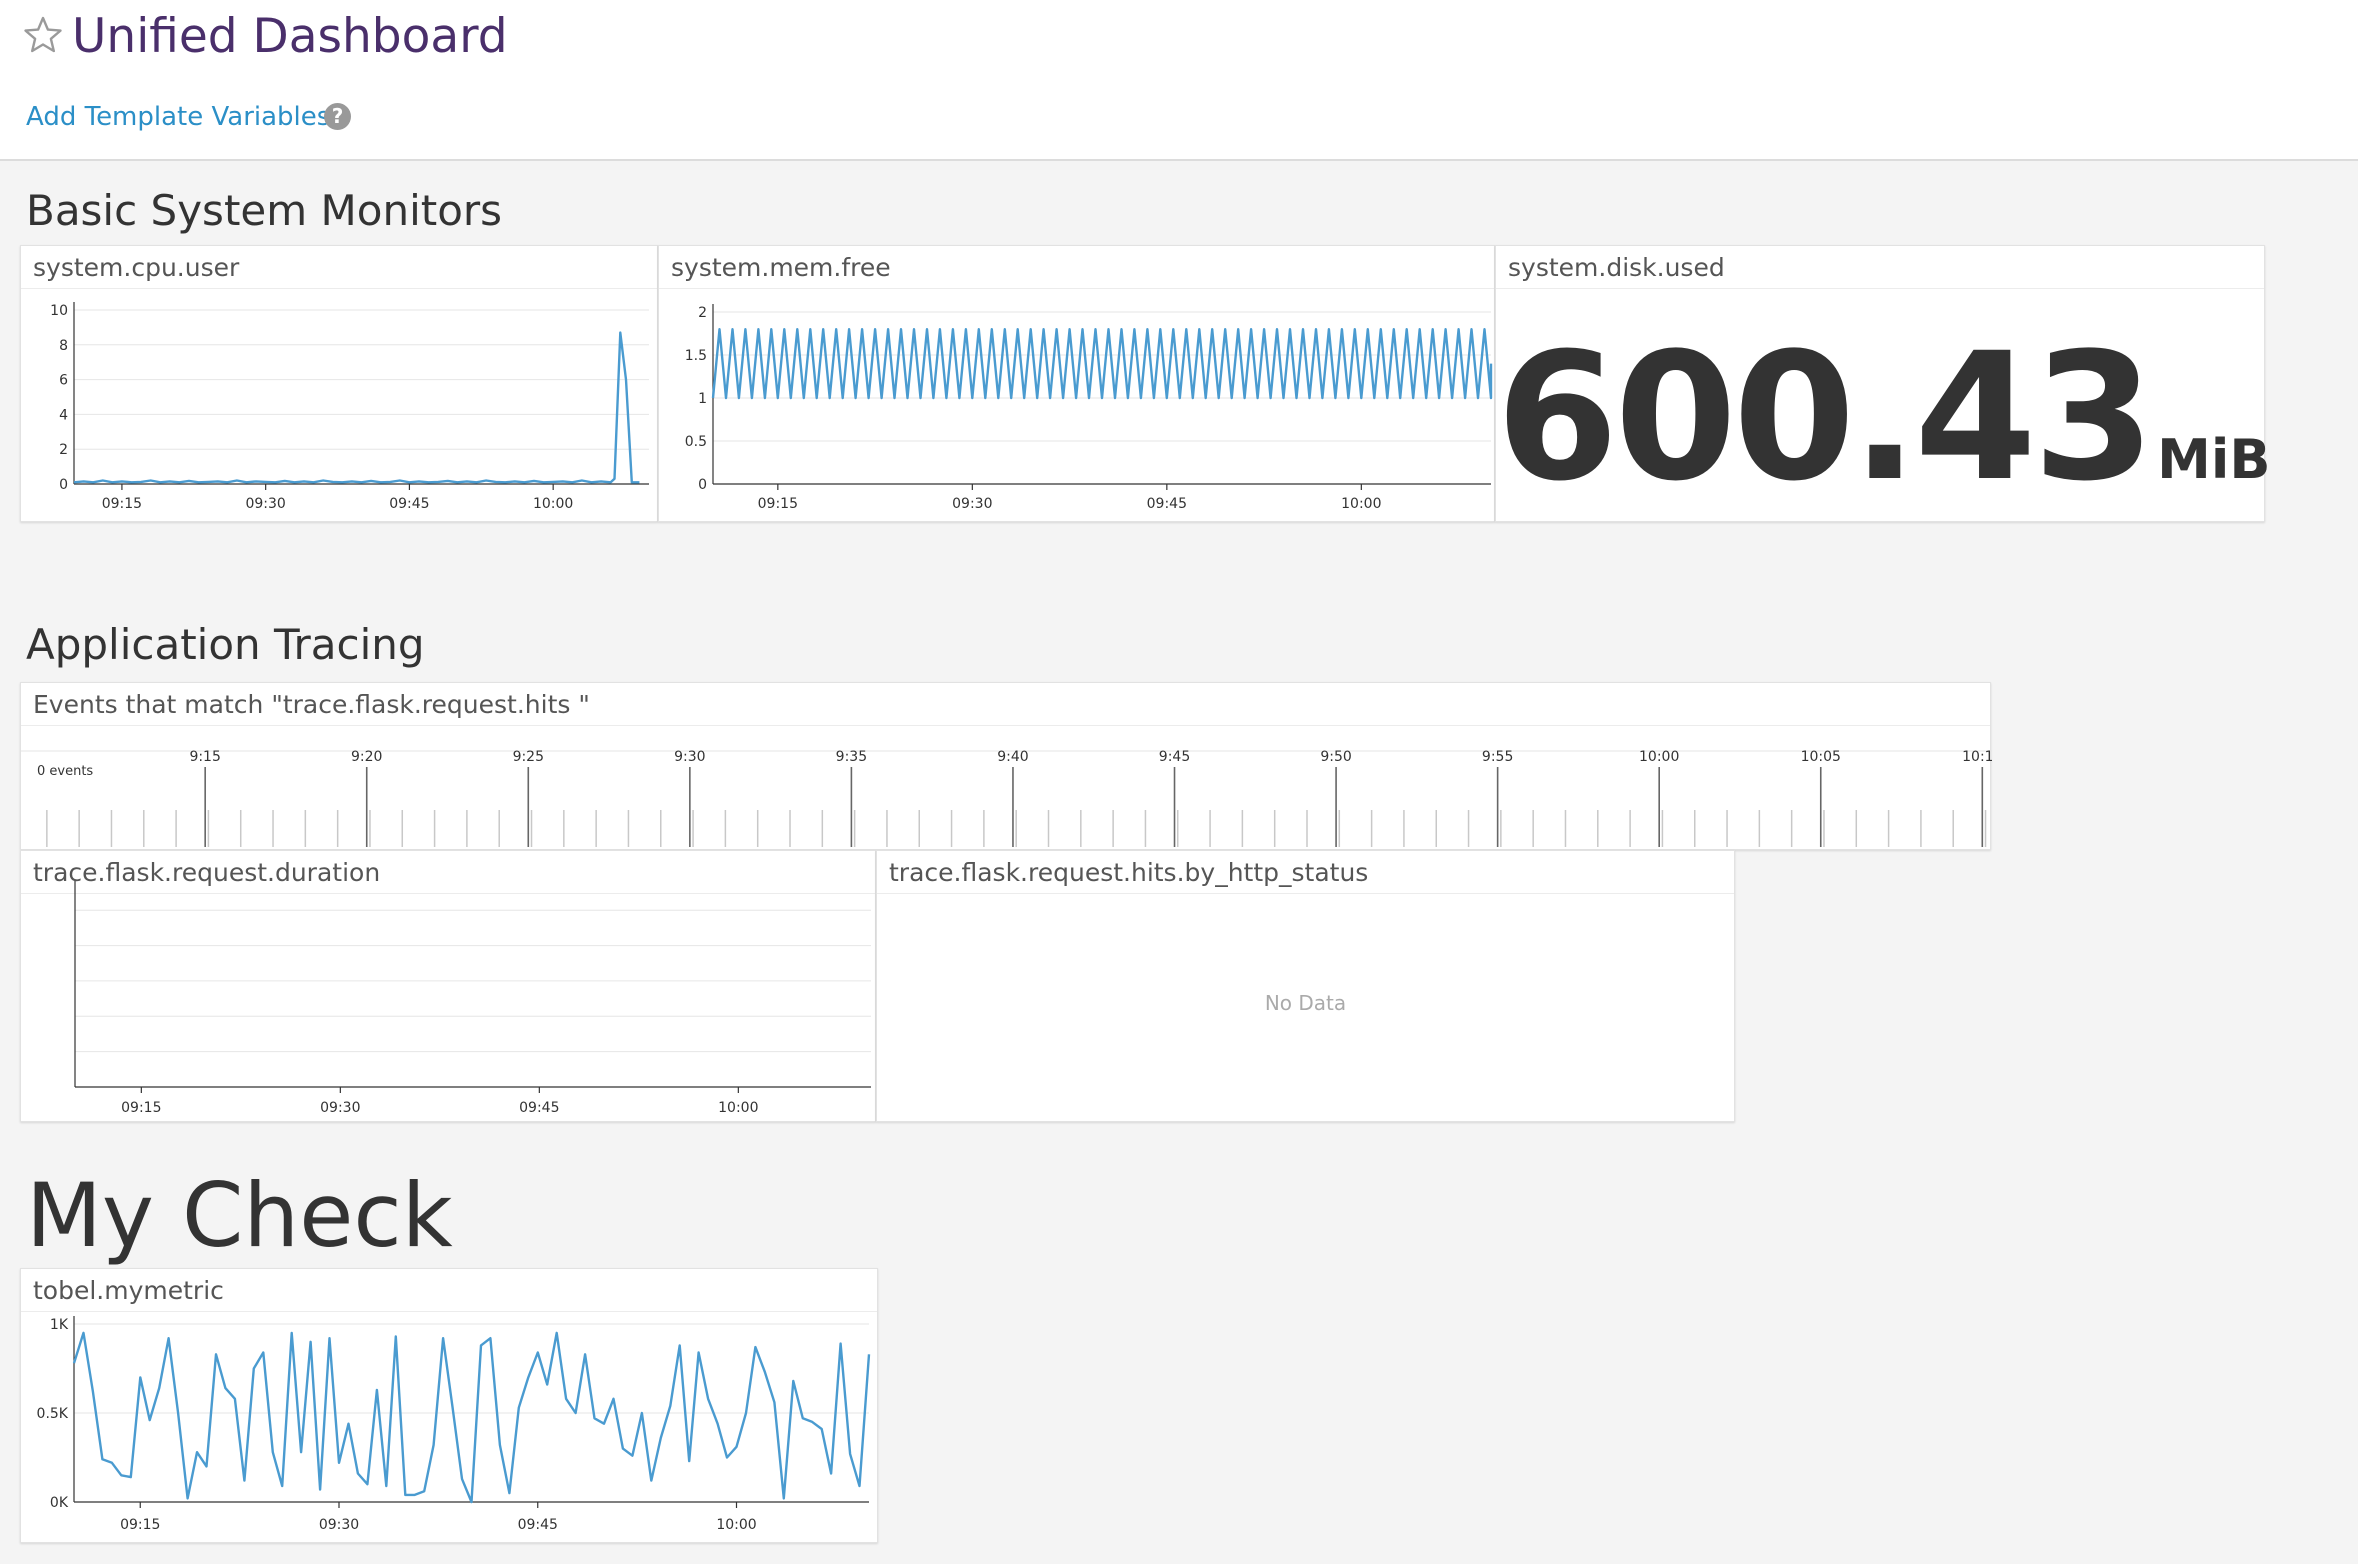 Image resolution: width=2358 pixels, height=1564 pixels. What do you see at coordinates (689, 757) in the screenshot?
I see `event-tick-label: 9:30` at bounding box center [689, 757].